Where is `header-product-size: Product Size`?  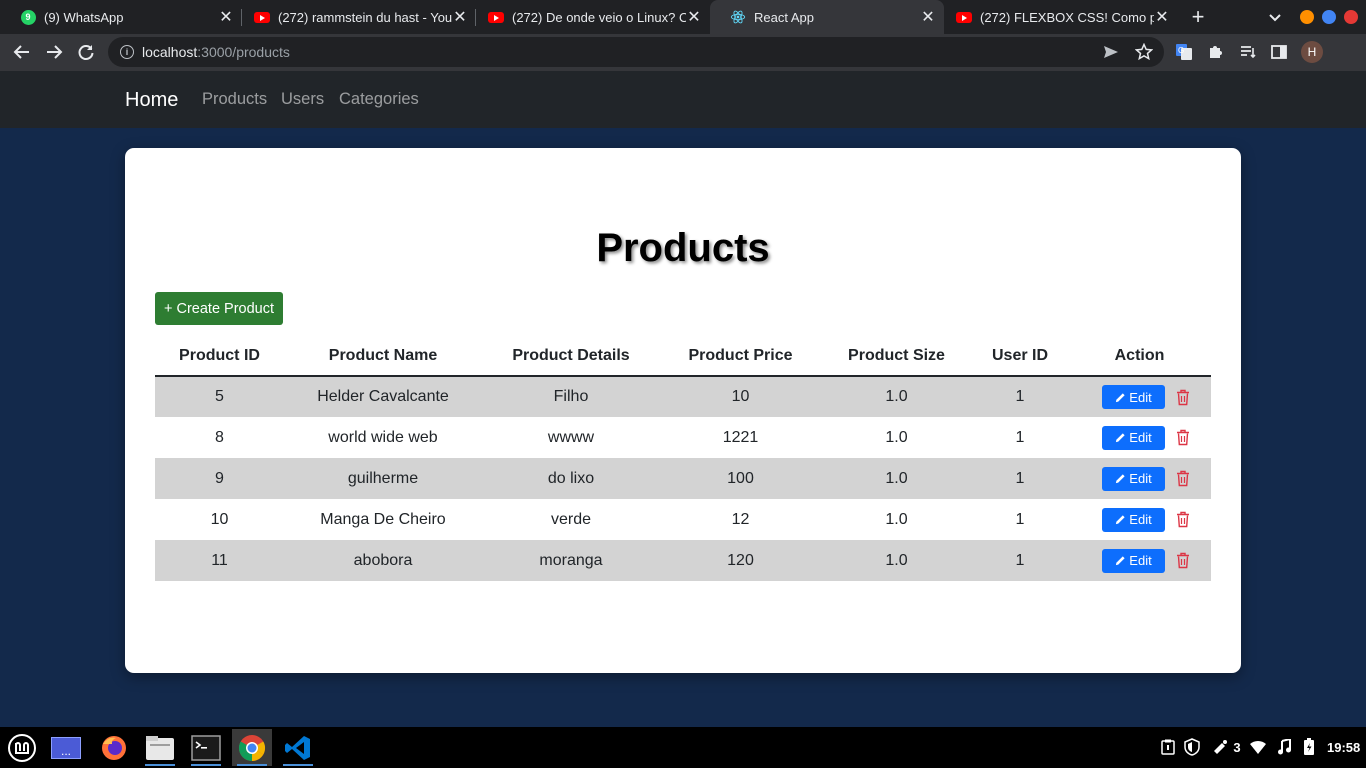 header-product-size: Product Size is located at coordinates (896, 356).